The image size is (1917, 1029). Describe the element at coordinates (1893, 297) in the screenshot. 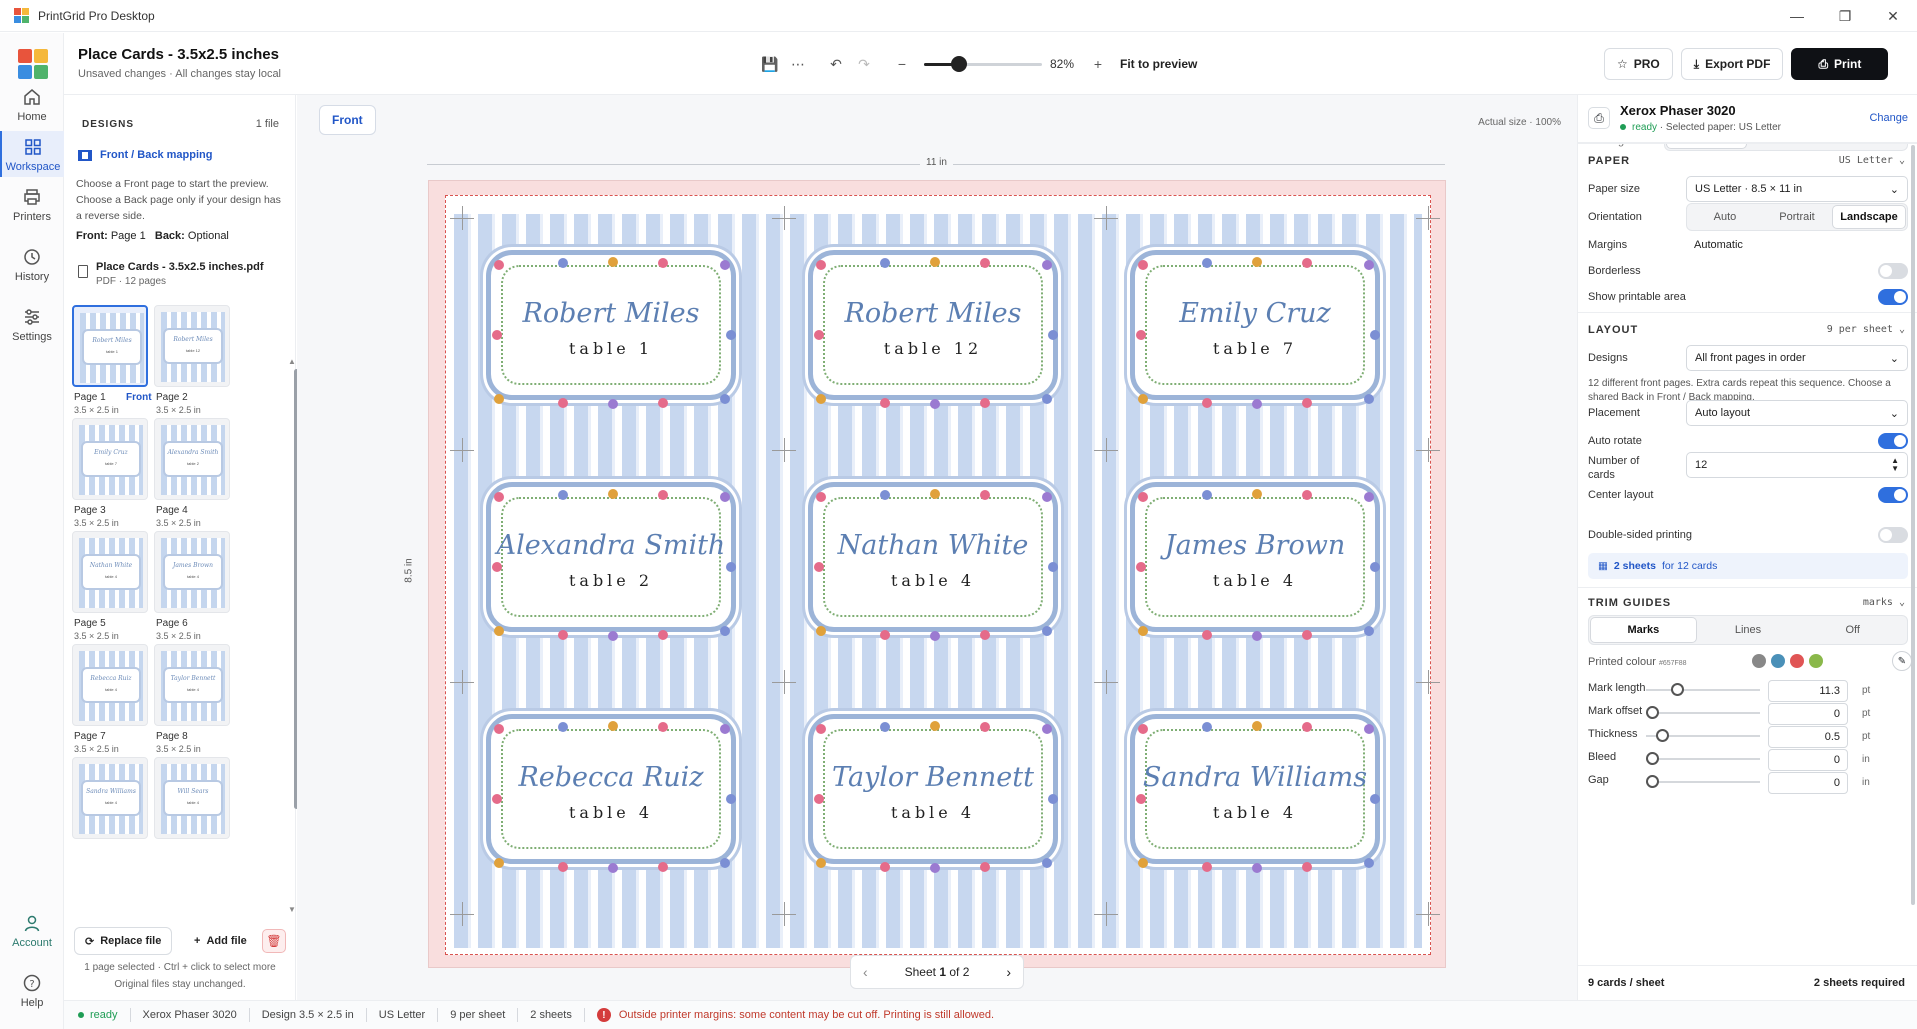

I see `printable-area-toggle` at that location.